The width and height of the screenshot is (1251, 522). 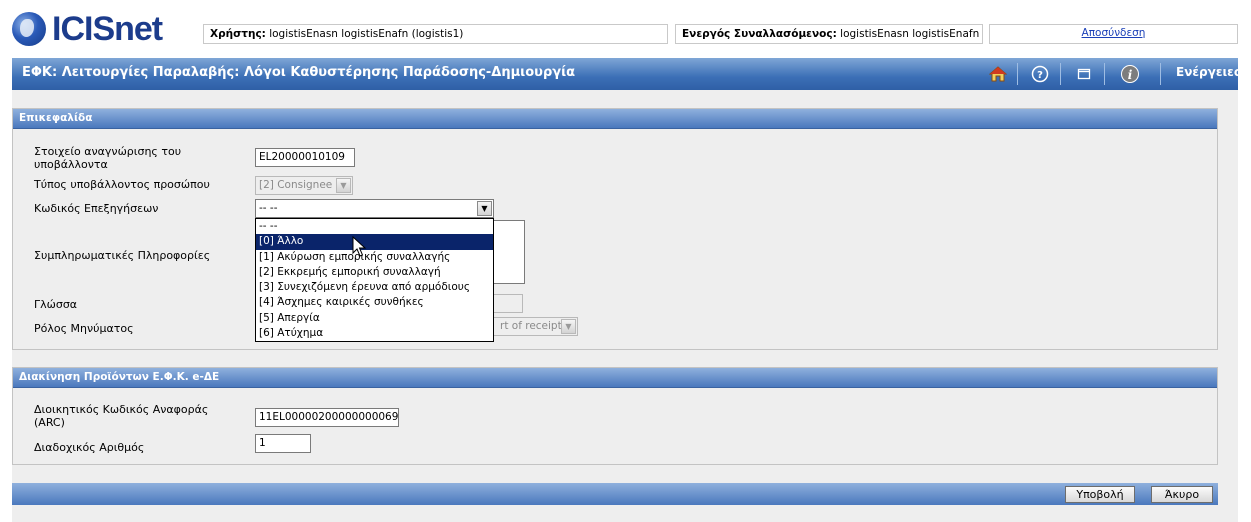 I want to click on logout-box: Αποσύνδεση, so click(x=1113, y=34).